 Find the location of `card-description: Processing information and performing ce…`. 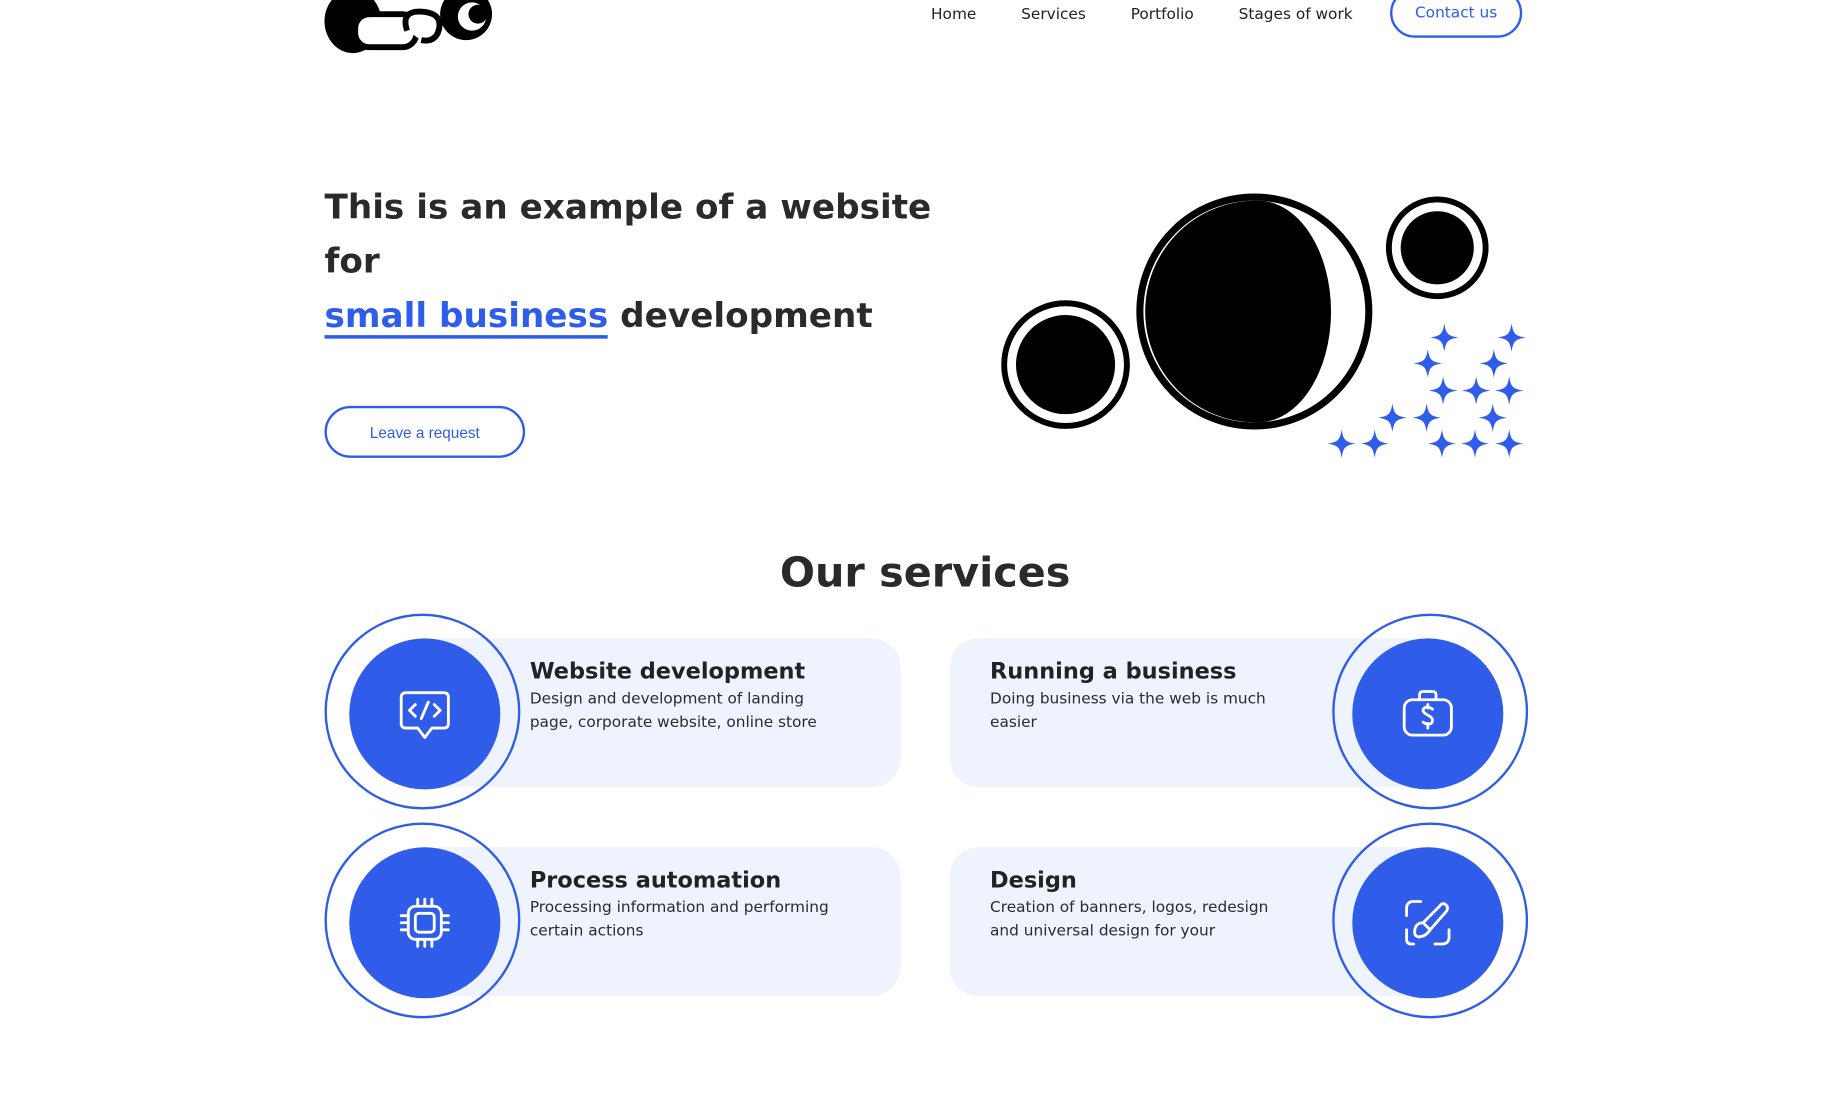

card-description: Processing information and performing ce… is located at coordinates (679, 920).